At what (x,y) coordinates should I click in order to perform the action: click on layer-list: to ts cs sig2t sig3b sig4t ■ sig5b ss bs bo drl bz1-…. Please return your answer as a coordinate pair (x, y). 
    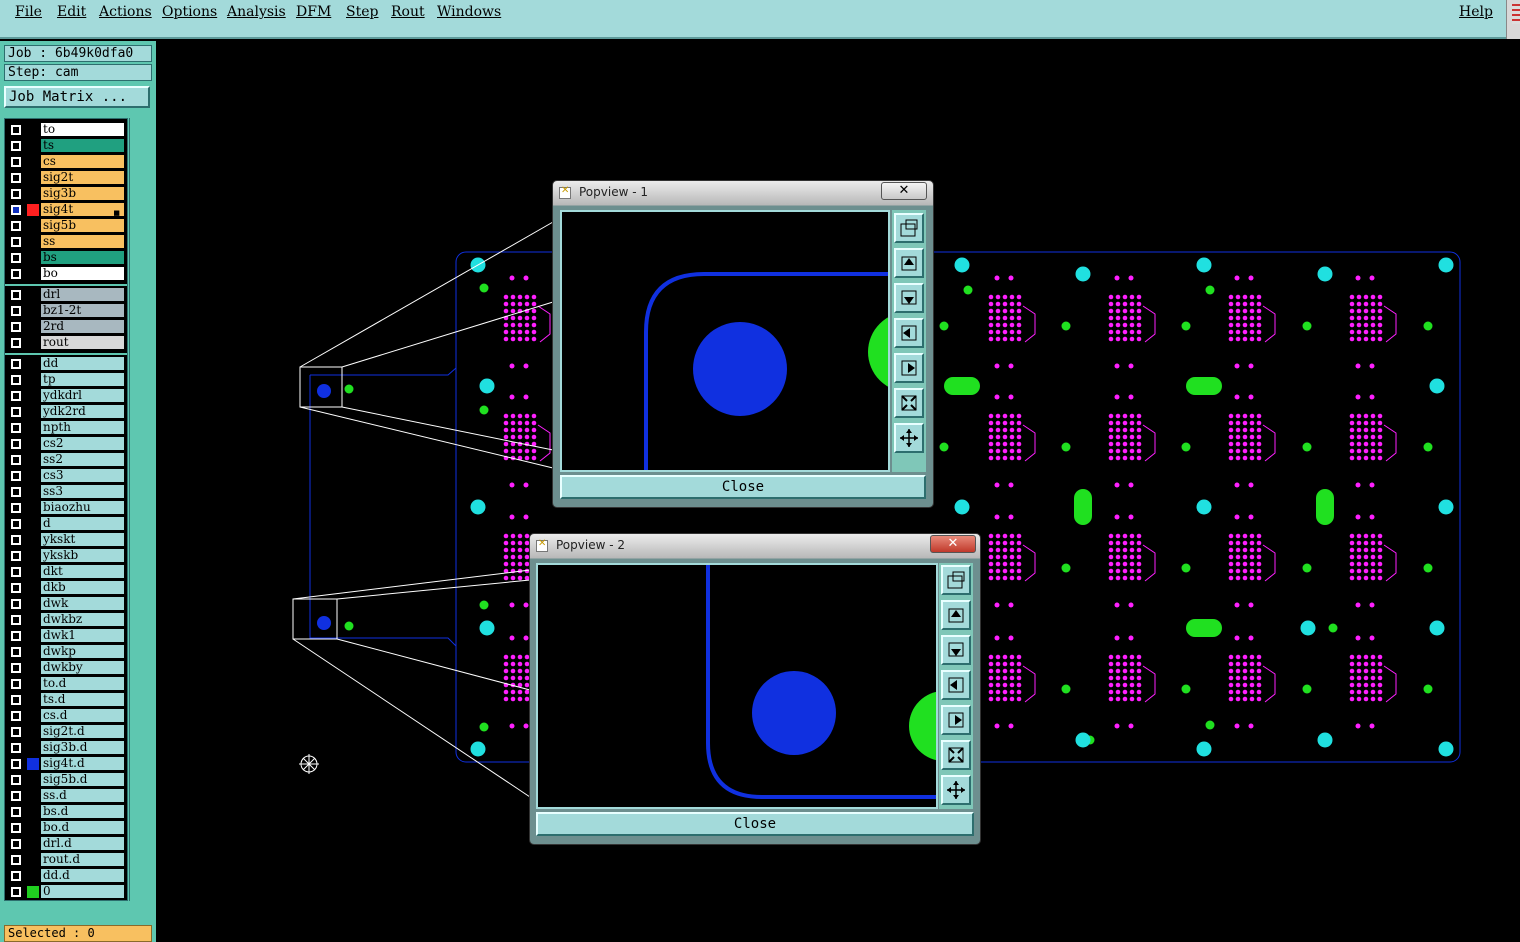
    Looking at the image, I should click on (66, 509).